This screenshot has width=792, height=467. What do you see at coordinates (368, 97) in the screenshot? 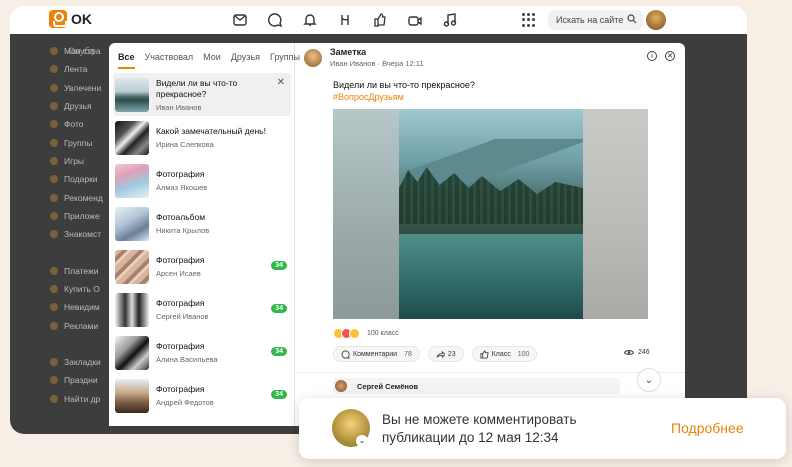
I see `post-hashtag: #ВопросДрузьям` at bounding box center [368, 97].